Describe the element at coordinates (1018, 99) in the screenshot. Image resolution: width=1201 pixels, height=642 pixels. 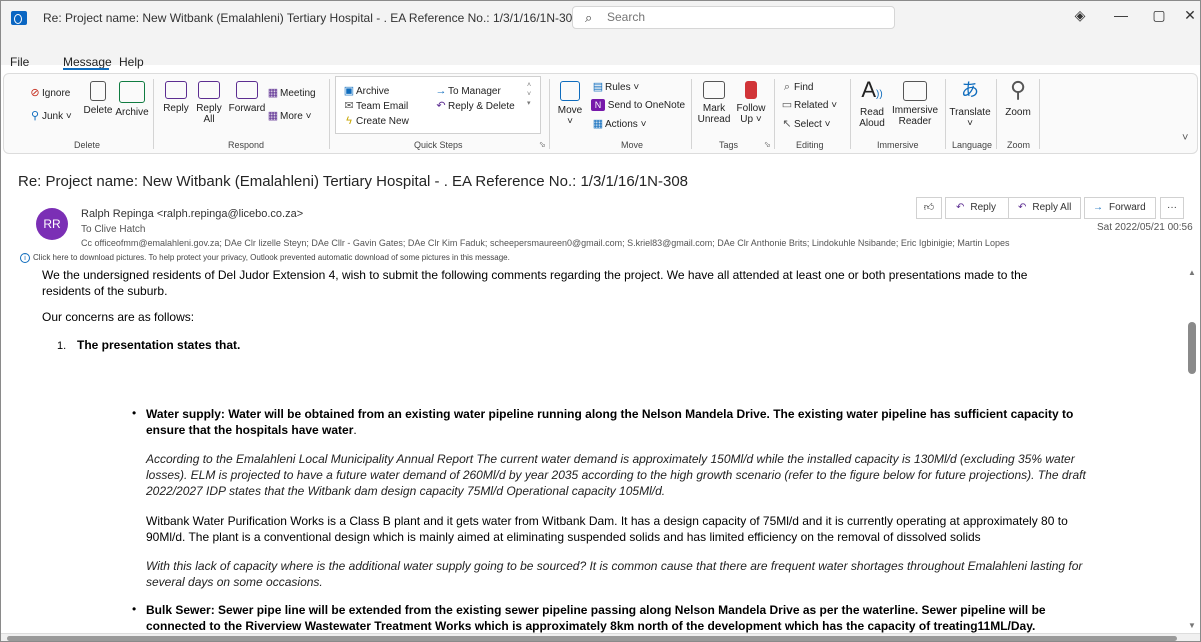
I see `zoom-button: ⚲ Zoom` at that location.